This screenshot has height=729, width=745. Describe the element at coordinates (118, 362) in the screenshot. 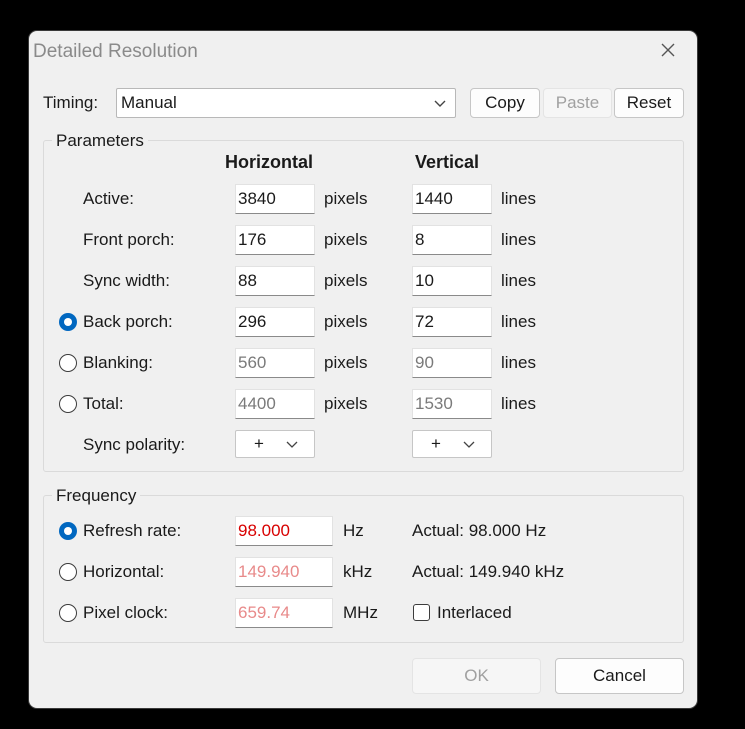

I see `blanking-label: Blanking:` at that location.